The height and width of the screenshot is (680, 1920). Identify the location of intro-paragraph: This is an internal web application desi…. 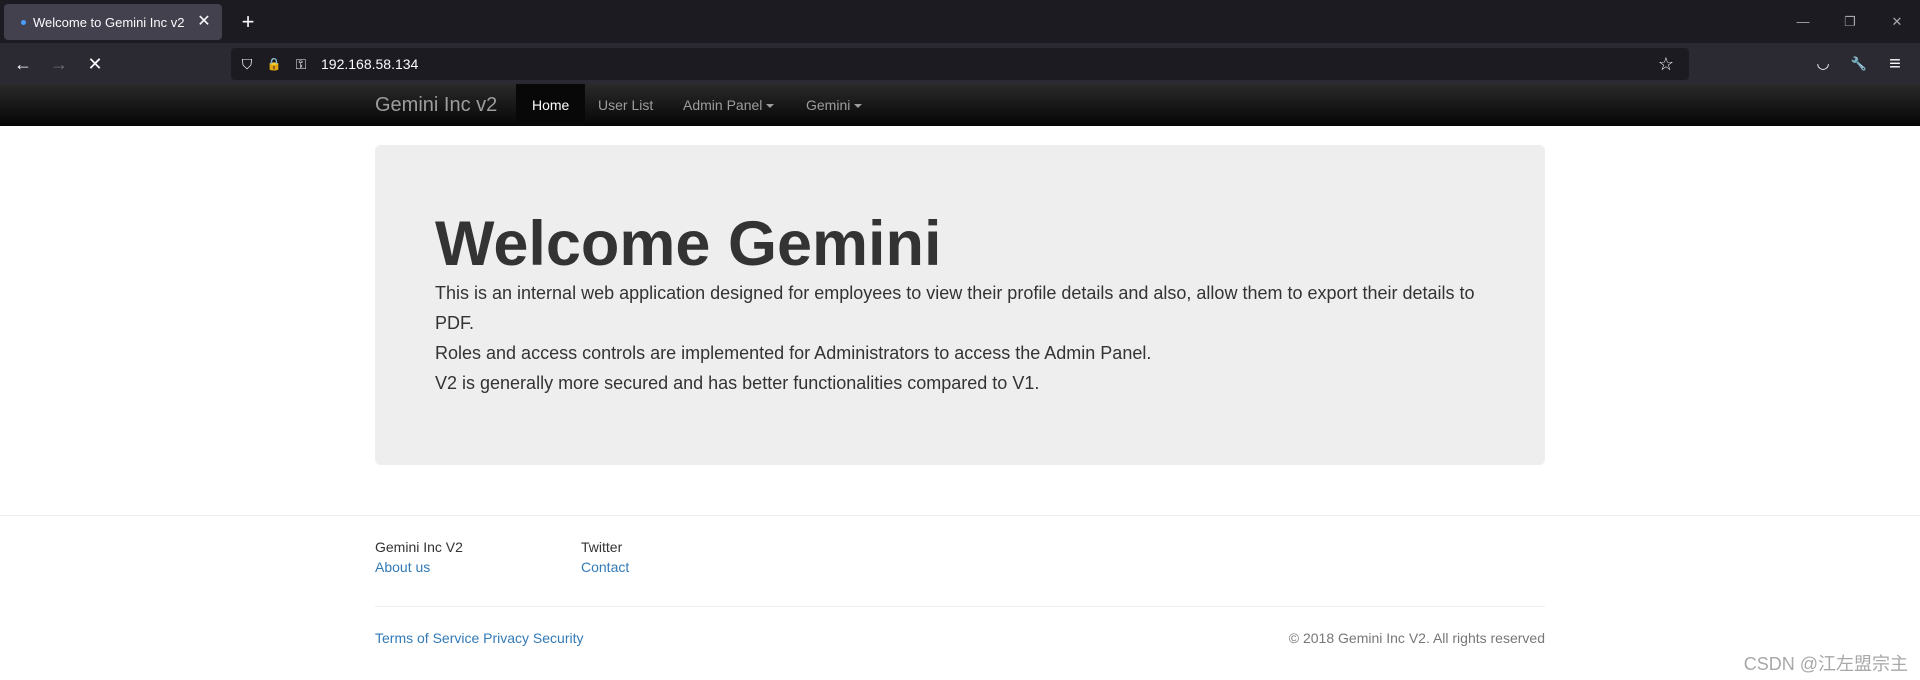
(955, 308).